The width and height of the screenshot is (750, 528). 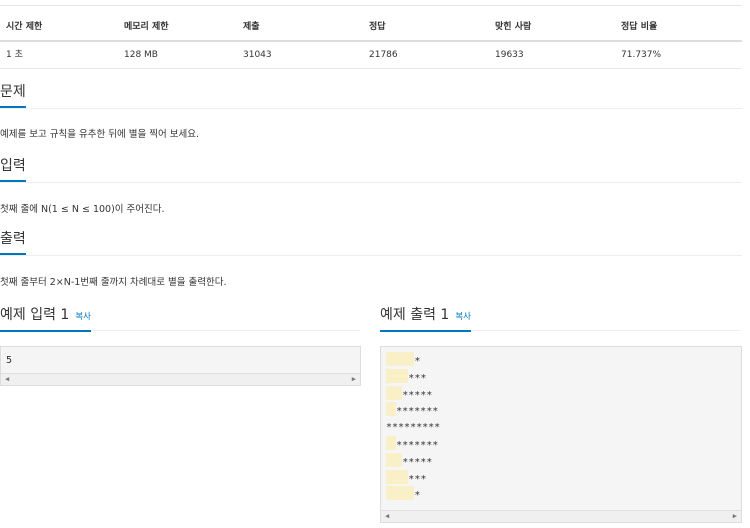 What do you see at coordinates (639, 27) in the screenshot?
I see `header-accept-ratio: 정답 비율` at bounding box center [639, 27].